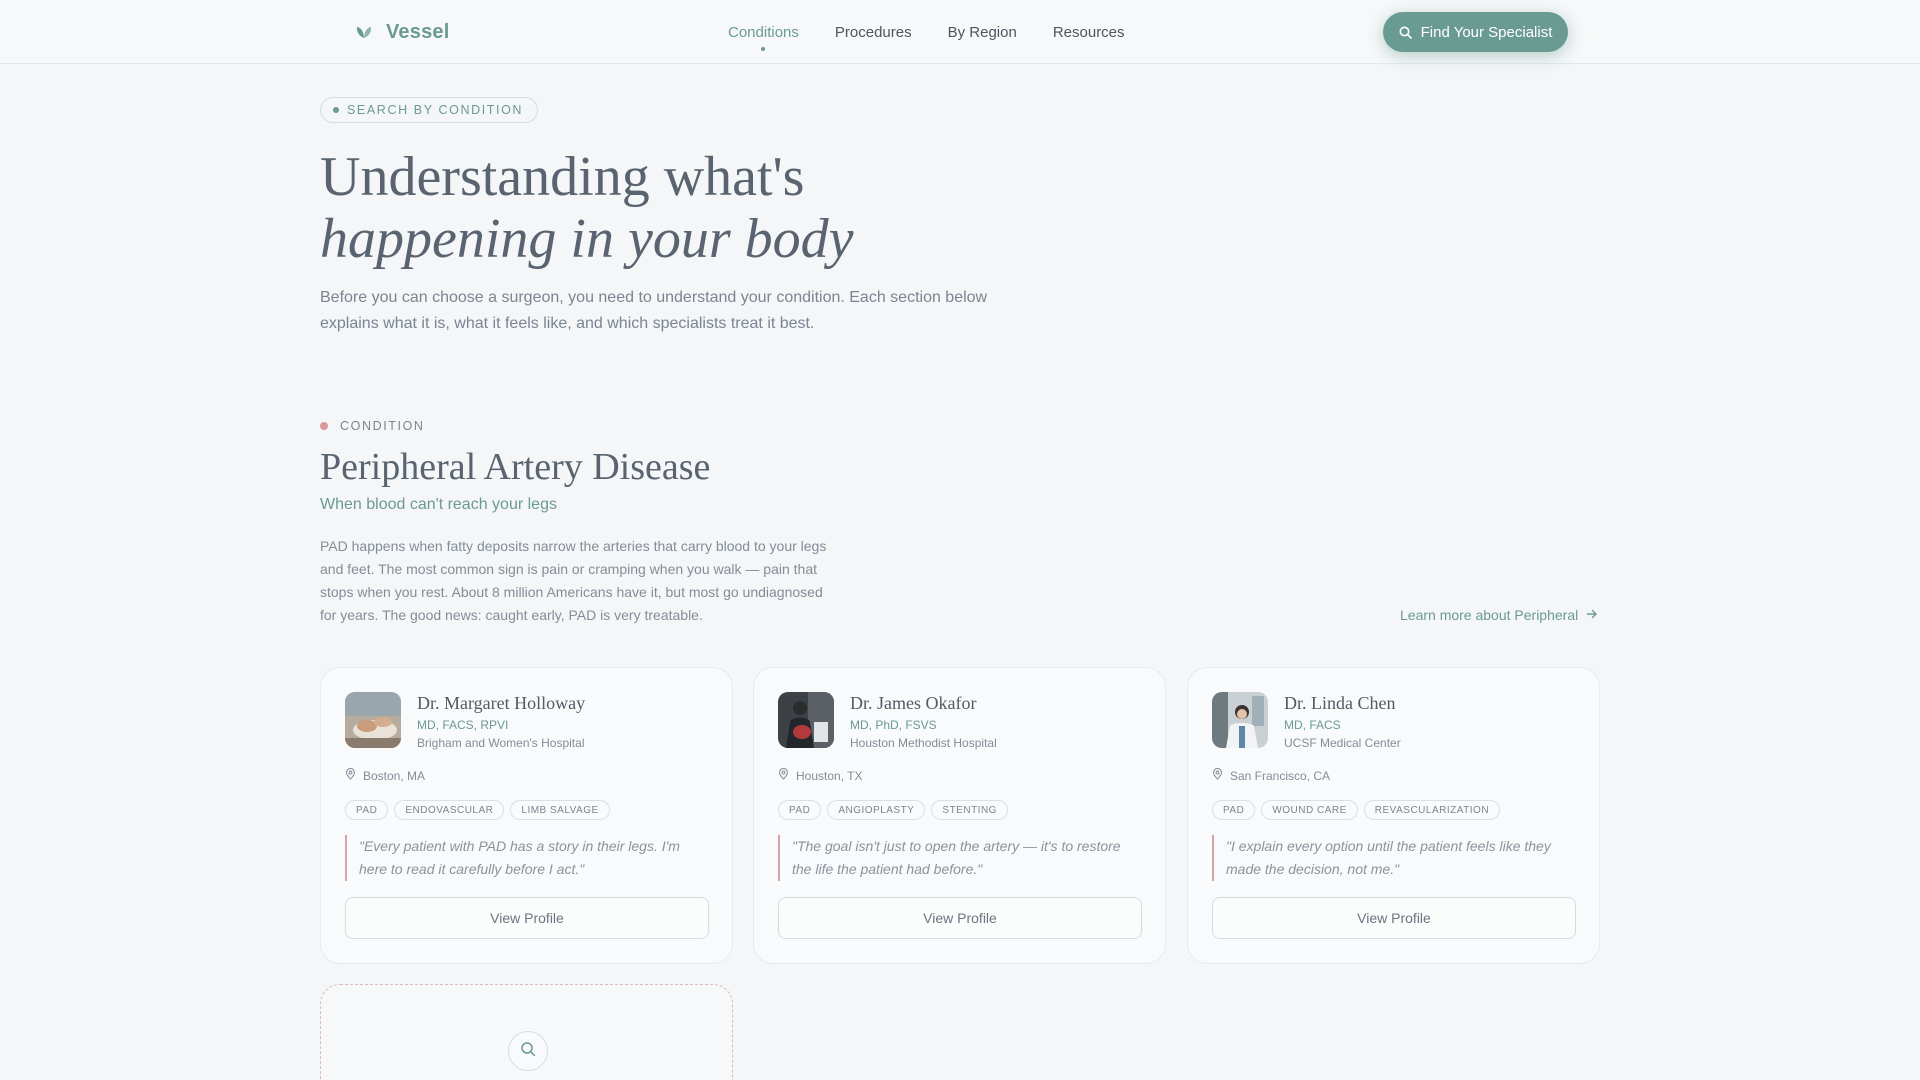  What do you see at coordinates (382, 426) in the screenshot?
I see `condition-label-text: CONDITION` at bounding box center [382, 426].